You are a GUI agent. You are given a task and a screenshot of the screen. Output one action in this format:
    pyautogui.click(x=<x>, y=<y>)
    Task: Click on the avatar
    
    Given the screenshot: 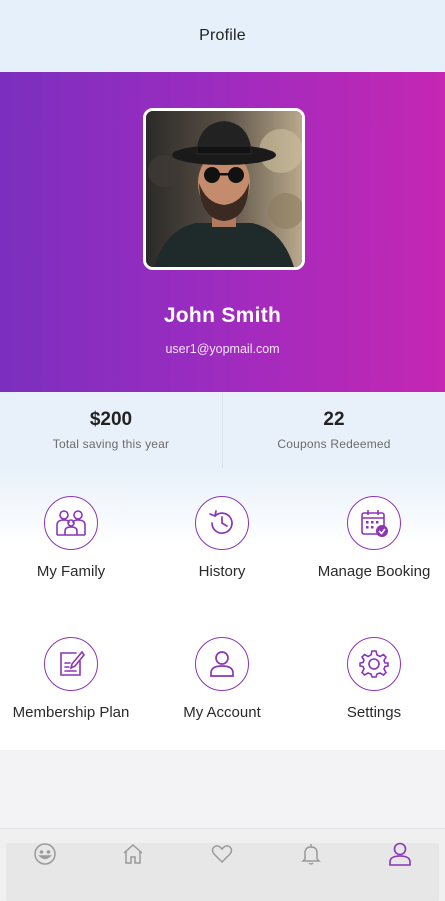 What is the action you would take?
    pyautogui.click(x=224, y=189)
    